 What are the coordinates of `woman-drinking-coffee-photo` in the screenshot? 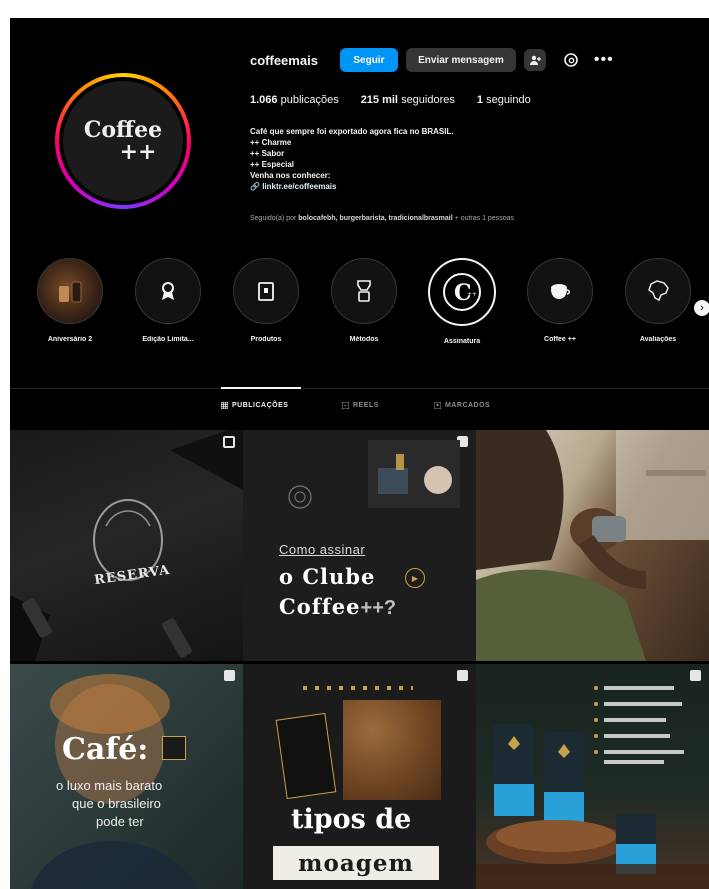 It's located at (592, 545).